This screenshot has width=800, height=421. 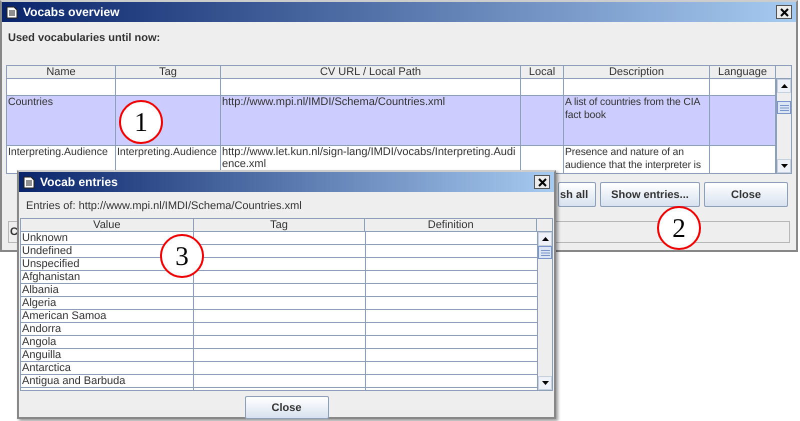 What do you see at coordinates (107, 225) in the screenshot?
I see `column-header: Value` at bounding box center [107, 225].